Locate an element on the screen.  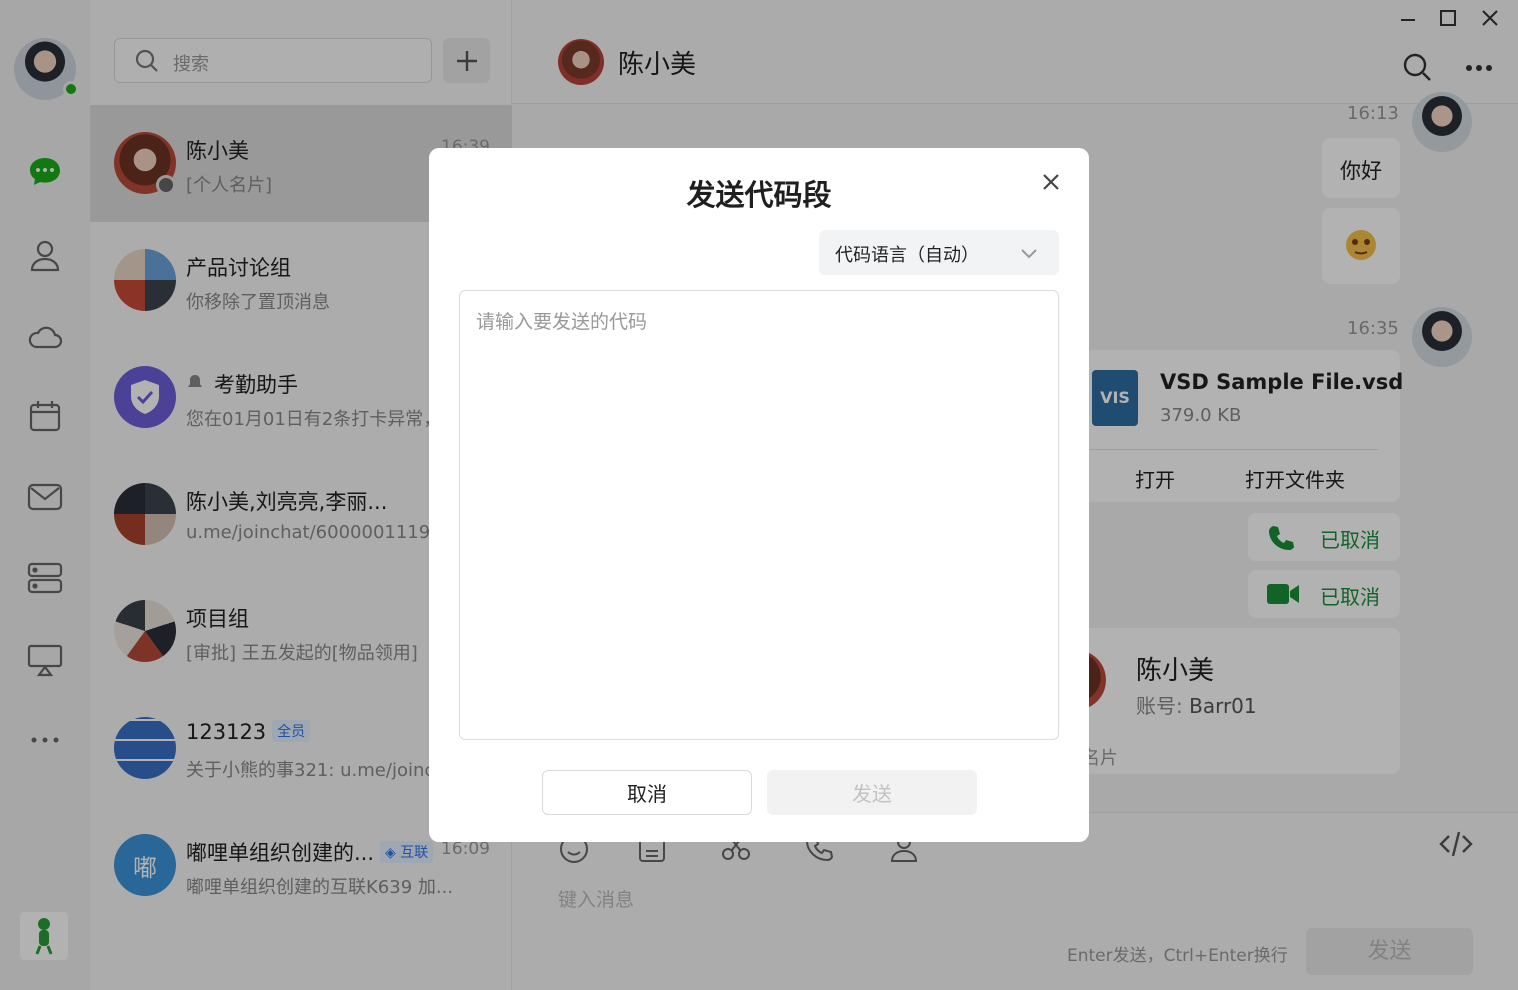
send-button: 发送 is located at coordinates (872, 792).